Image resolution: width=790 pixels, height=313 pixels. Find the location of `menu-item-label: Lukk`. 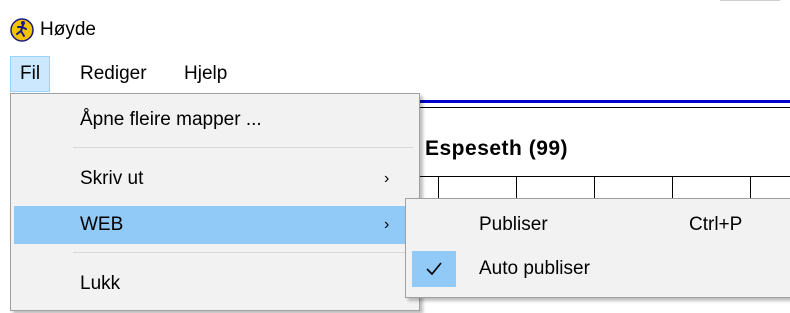

menu-item-label: Lukk is located at coordinates (100, 283).